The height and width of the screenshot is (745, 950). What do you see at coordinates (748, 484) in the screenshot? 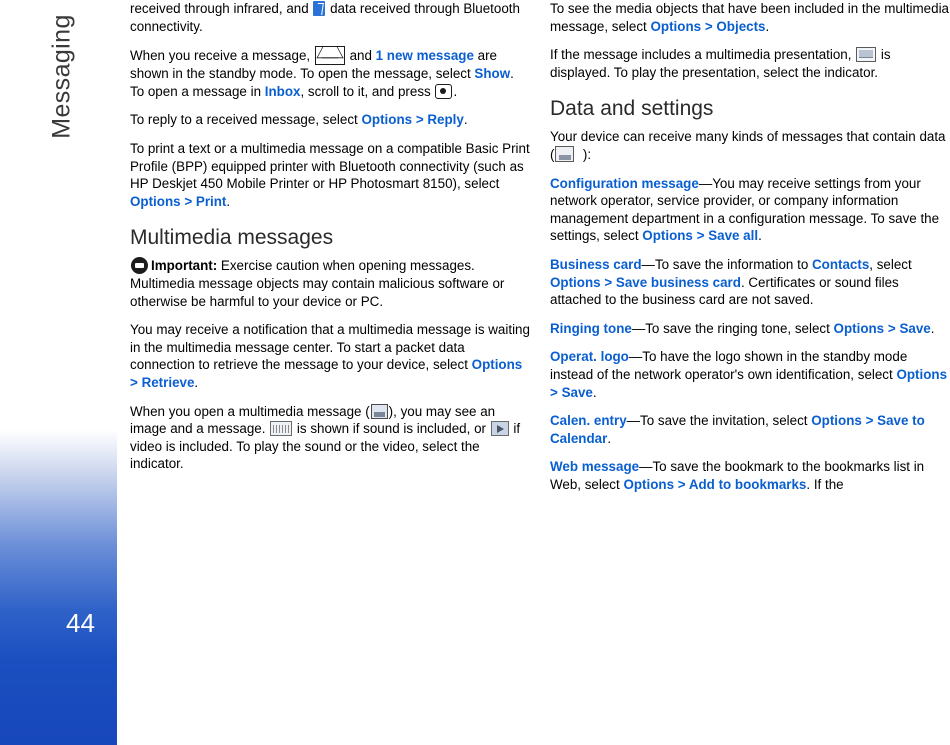
I see `menu-add-to-bookmarks: Add to bookmarks` at bounding box center [748, 484].